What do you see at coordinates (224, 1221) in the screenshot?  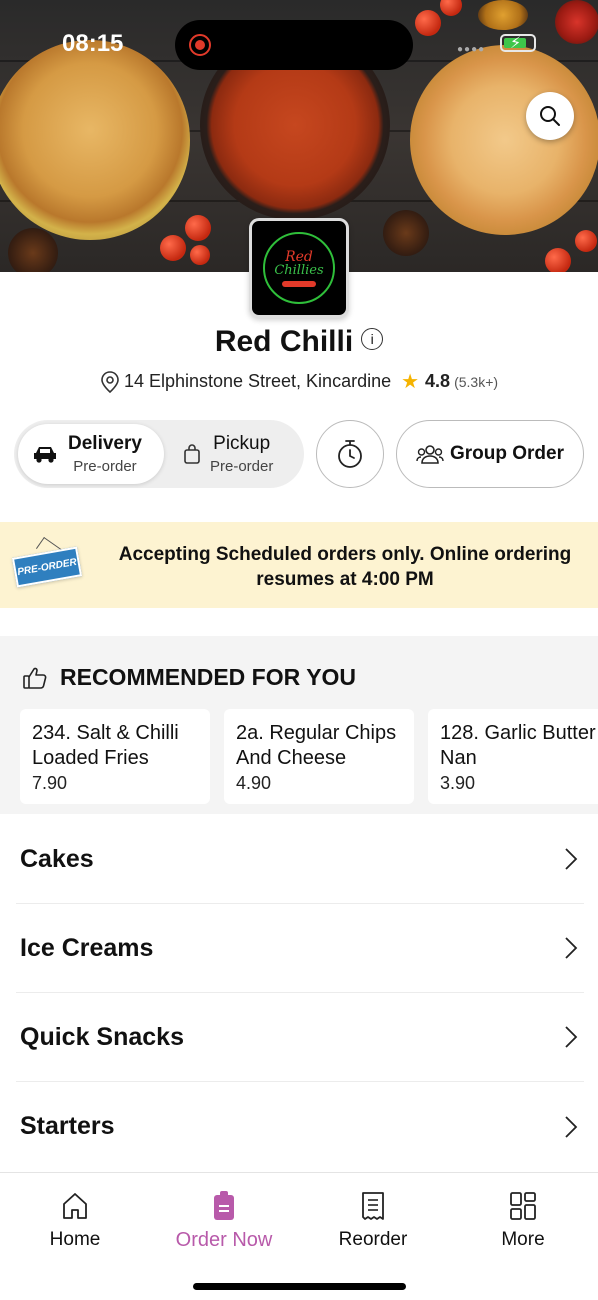 I see `nav-order-now: Order Now` at bounding box center [224, 1221].